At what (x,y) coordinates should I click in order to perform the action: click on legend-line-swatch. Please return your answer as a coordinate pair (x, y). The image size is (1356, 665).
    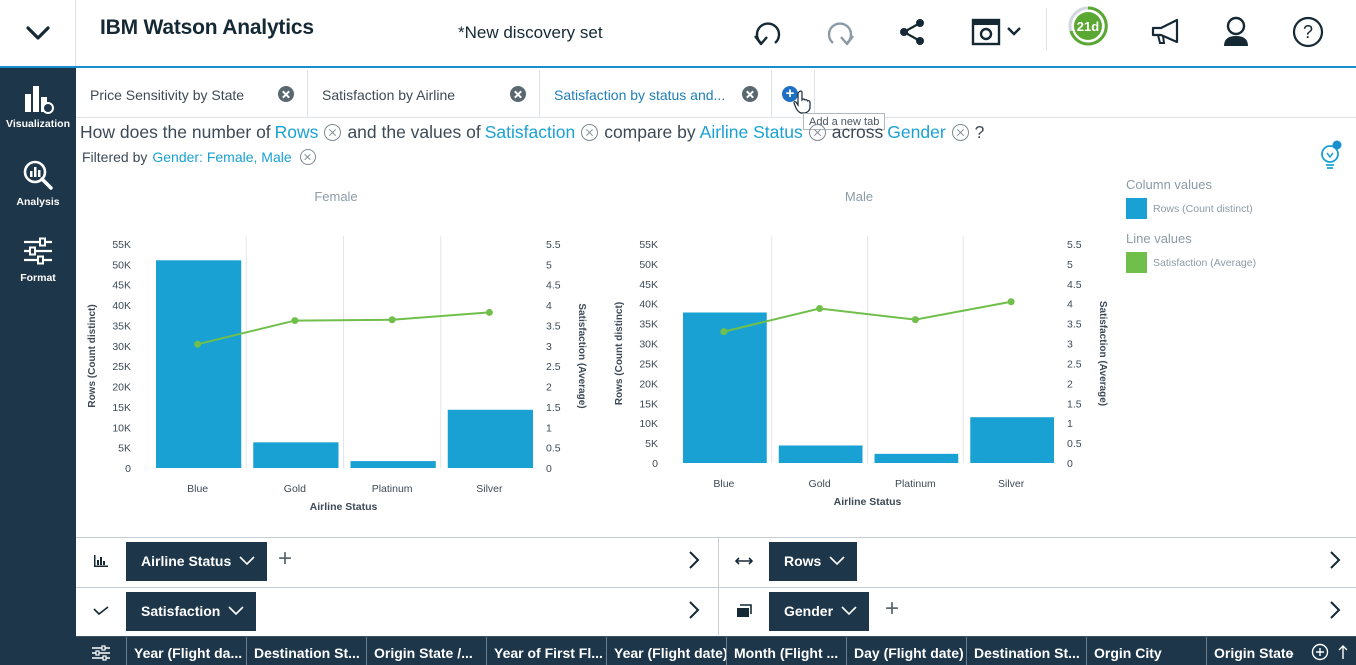
    Looking at the image, I should click on (1136, 262).